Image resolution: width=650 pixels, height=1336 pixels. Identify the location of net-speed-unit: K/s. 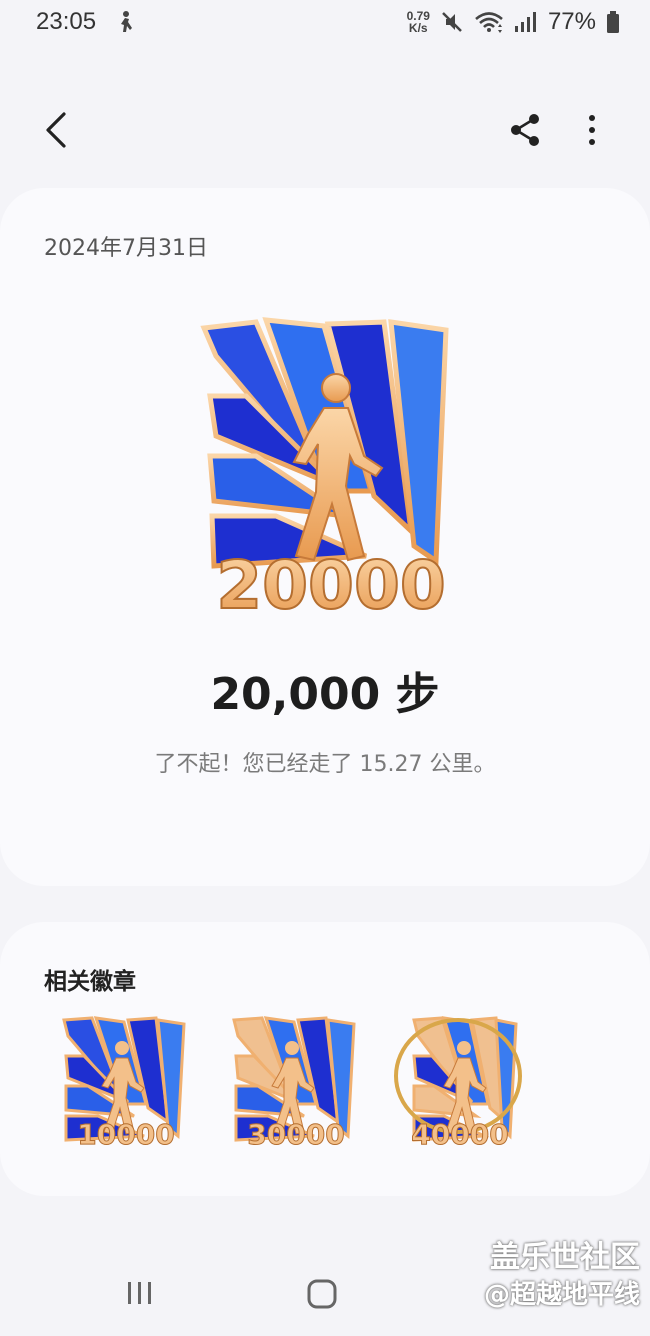
(418, 28).